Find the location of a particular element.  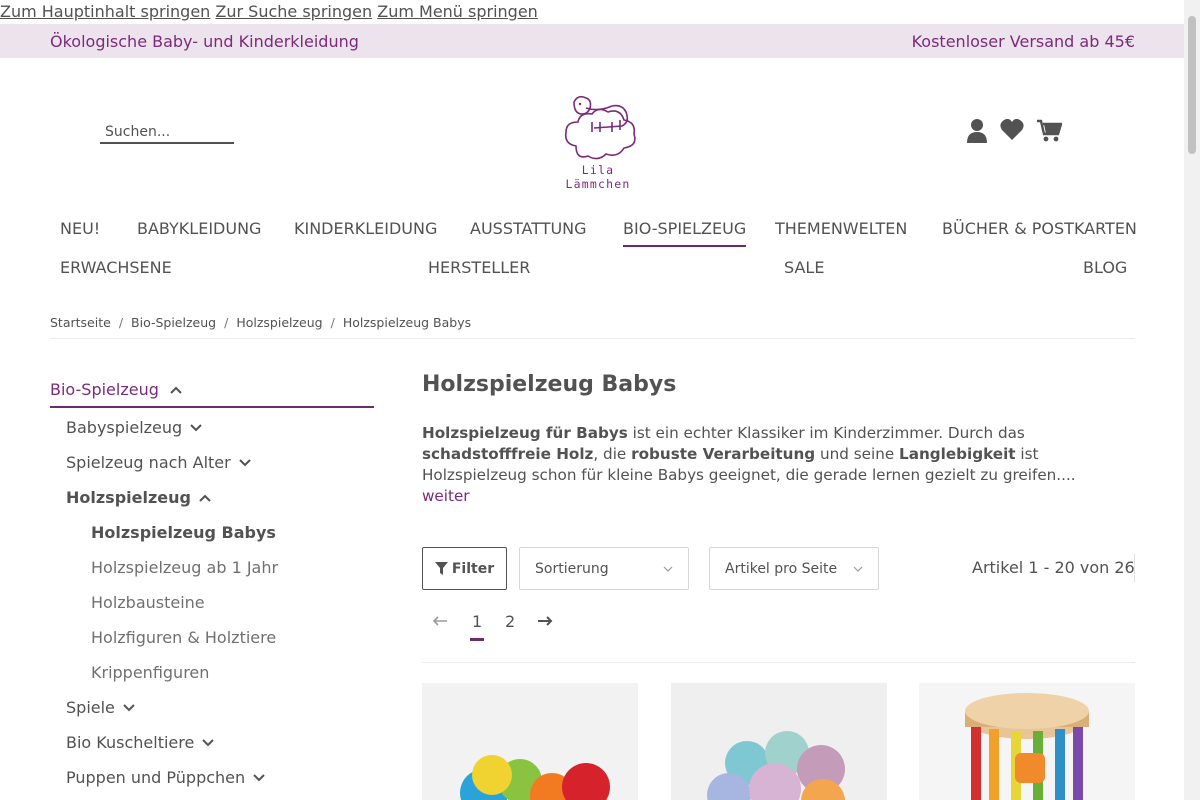

per-page-select-label: Artikel pro Seite is located at coordinates (781, 568).